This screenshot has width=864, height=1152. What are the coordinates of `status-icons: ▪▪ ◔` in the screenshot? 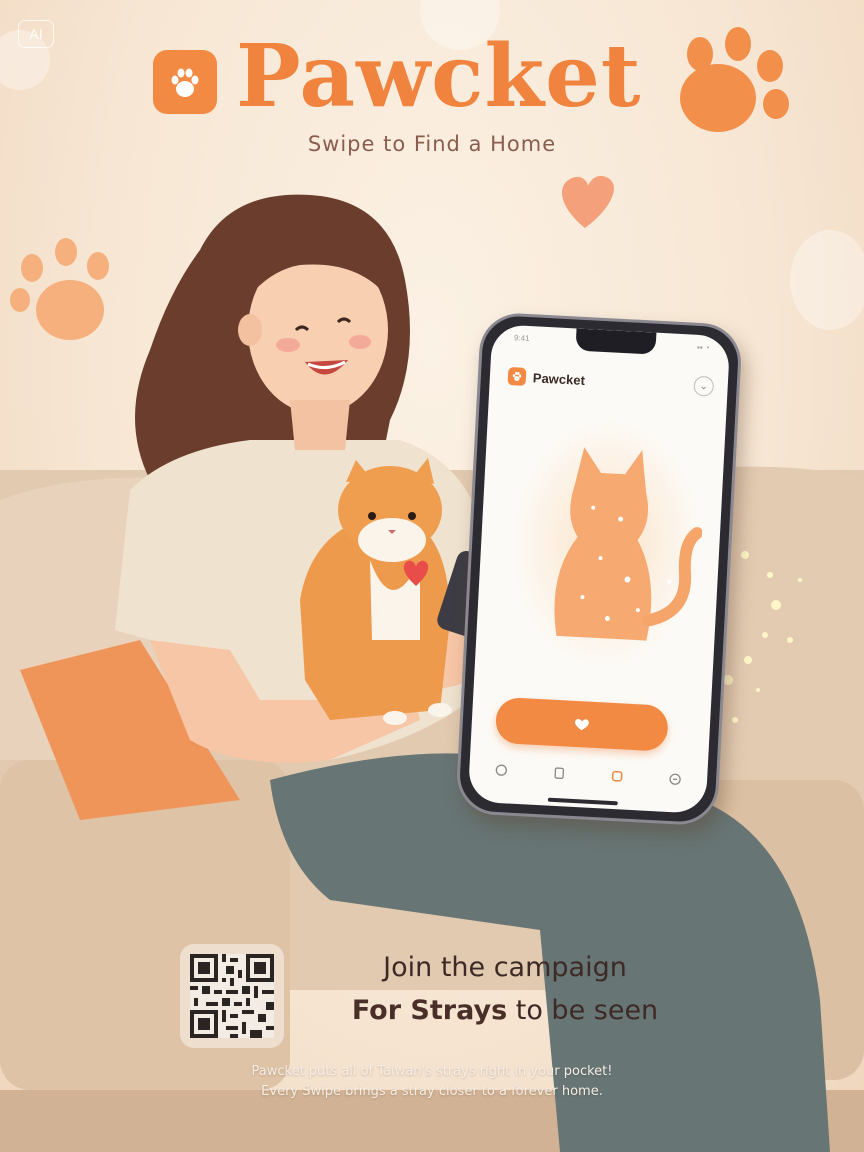 It's located at (703, 347).